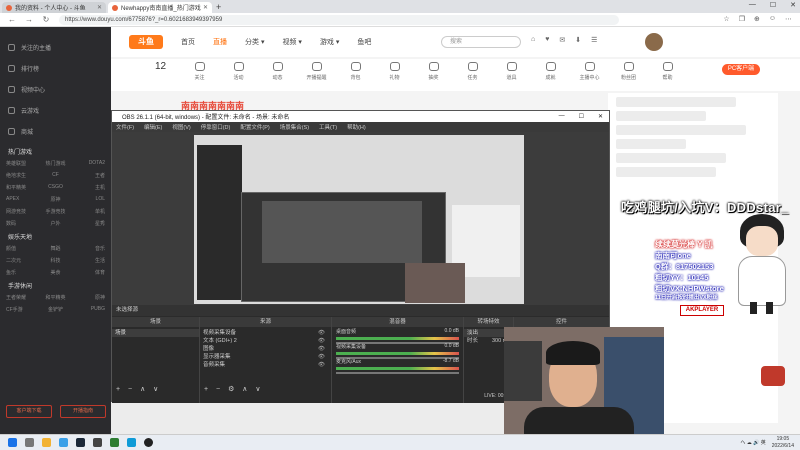 This screenshot has width=800, height=450. What do you see at coordinates (773, 5) in the screenshot?
I see `maximize-button: ☐` at bounding box center [773, 5].